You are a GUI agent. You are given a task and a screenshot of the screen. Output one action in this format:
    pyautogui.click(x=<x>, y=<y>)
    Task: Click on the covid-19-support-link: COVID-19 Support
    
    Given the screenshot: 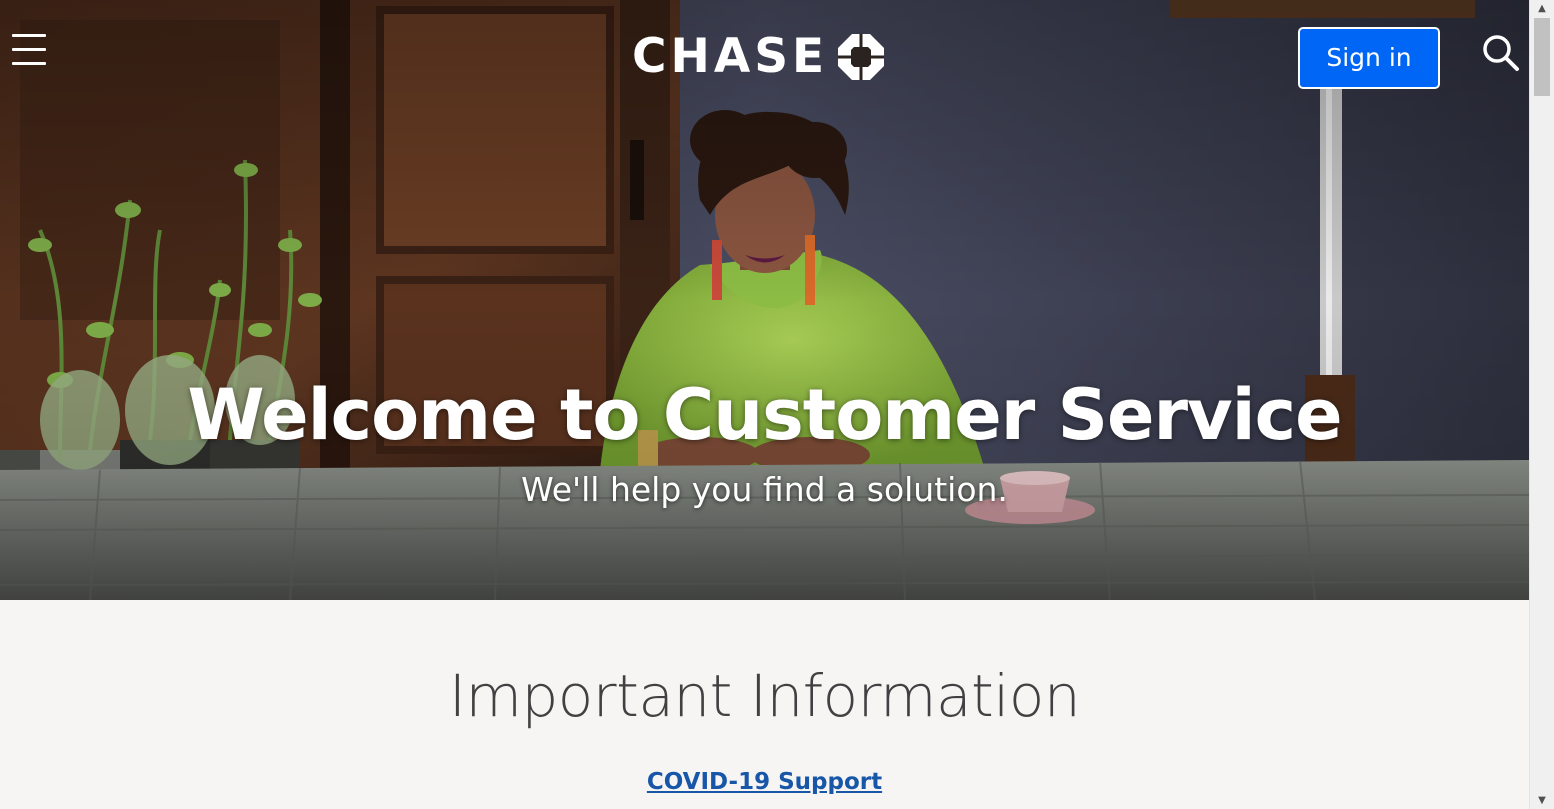 What is the action you would take?
    pyautogui.click(x=764, y=782)
    